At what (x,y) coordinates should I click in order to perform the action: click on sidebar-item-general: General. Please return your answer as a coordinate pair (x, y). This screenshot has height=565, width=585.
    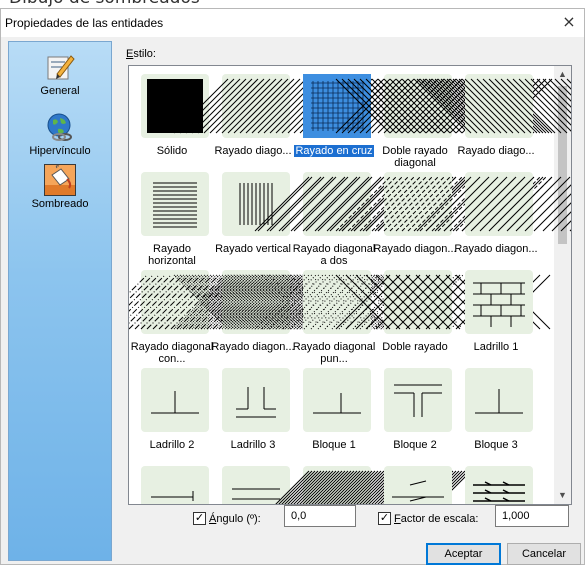
    Looking at the image, I should click on (60, 74).